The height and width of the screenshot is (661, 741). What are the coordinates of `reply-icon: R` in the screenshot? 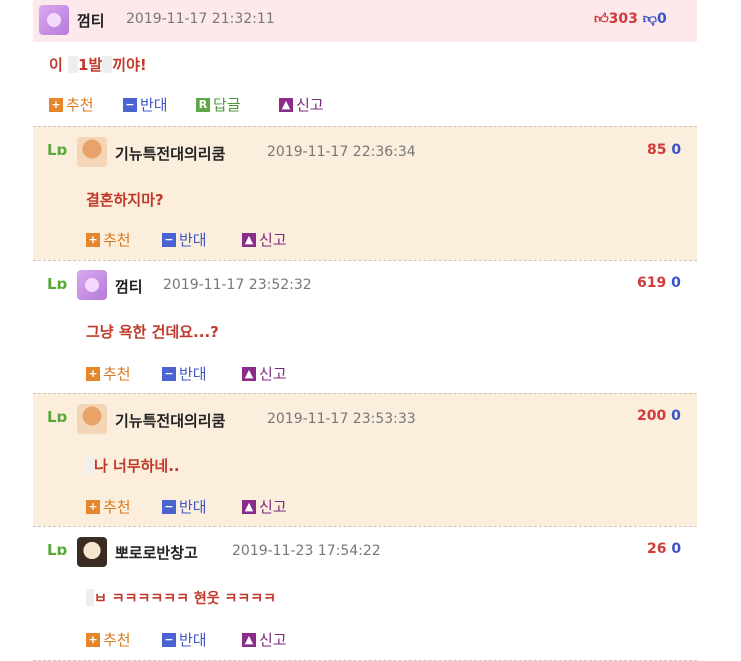 It's located at (203, 104).